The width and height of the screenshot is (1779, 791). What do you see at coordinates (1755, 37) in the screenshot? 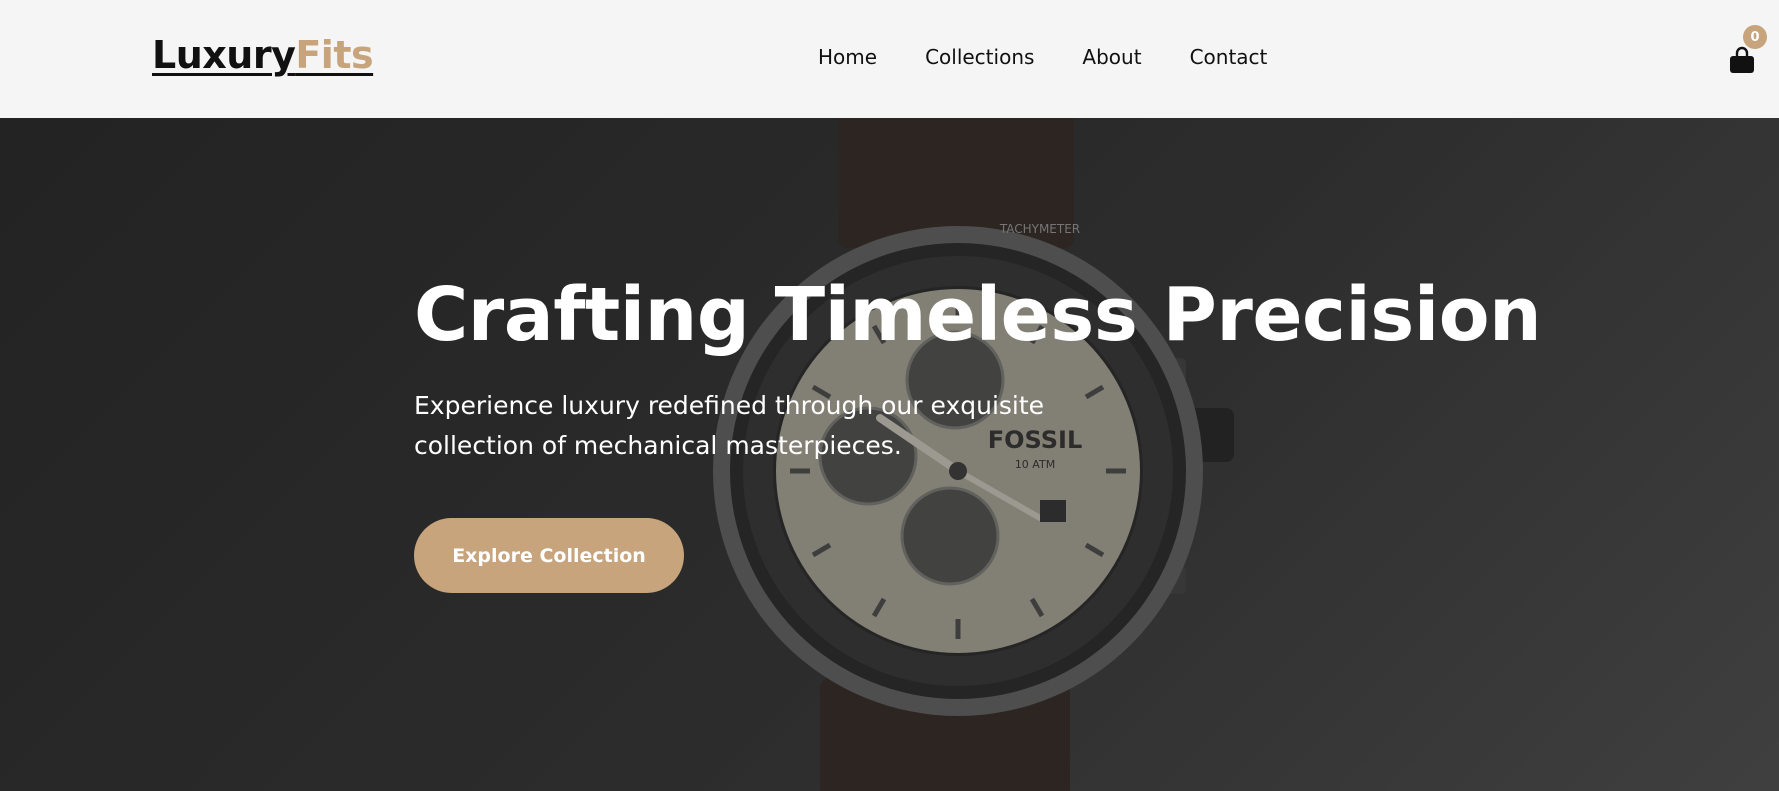
I see `cart-count-badge: 0` at bounding box center [1755, 37].